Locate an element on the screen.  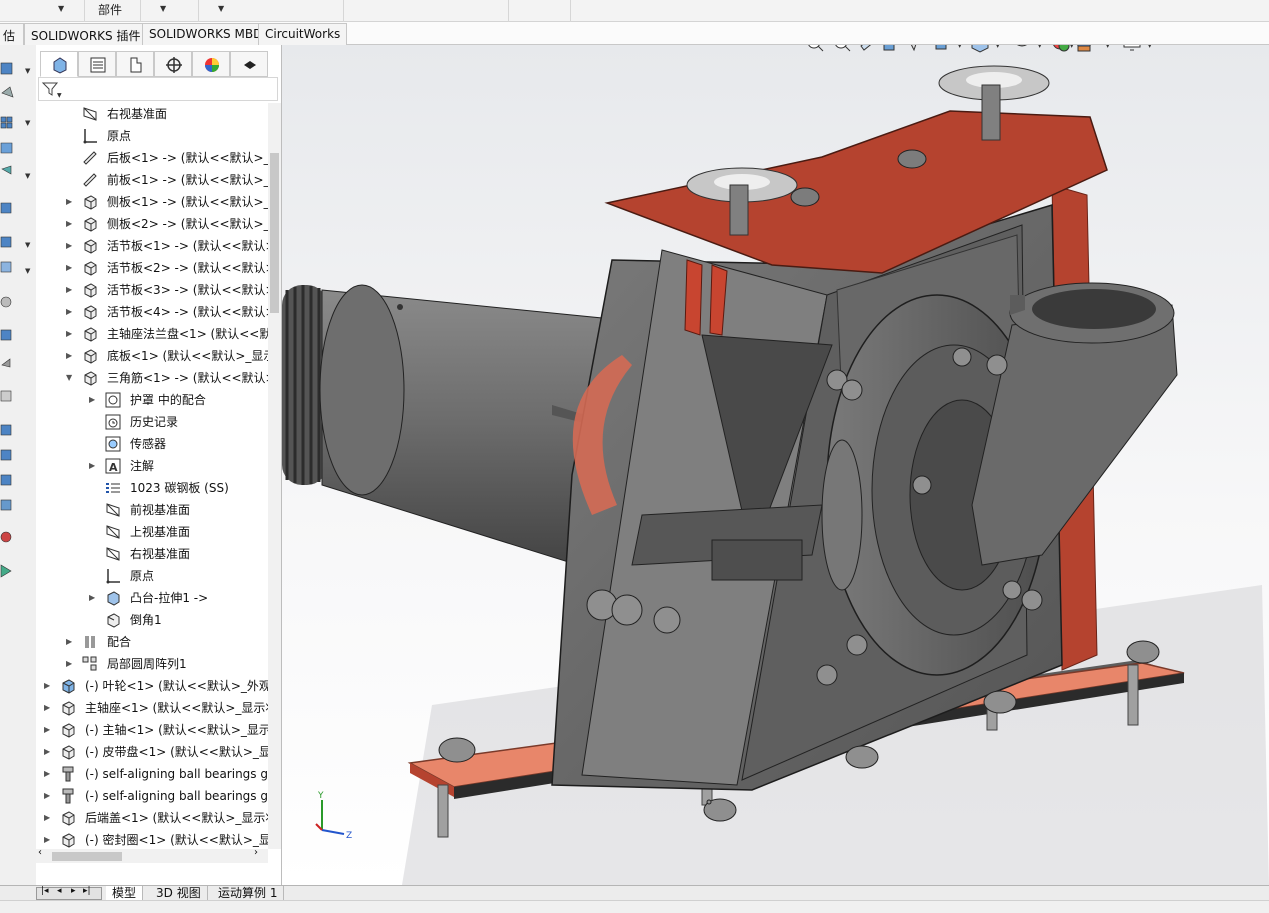
view-settings-icon is located at coordinates (1132, 48).